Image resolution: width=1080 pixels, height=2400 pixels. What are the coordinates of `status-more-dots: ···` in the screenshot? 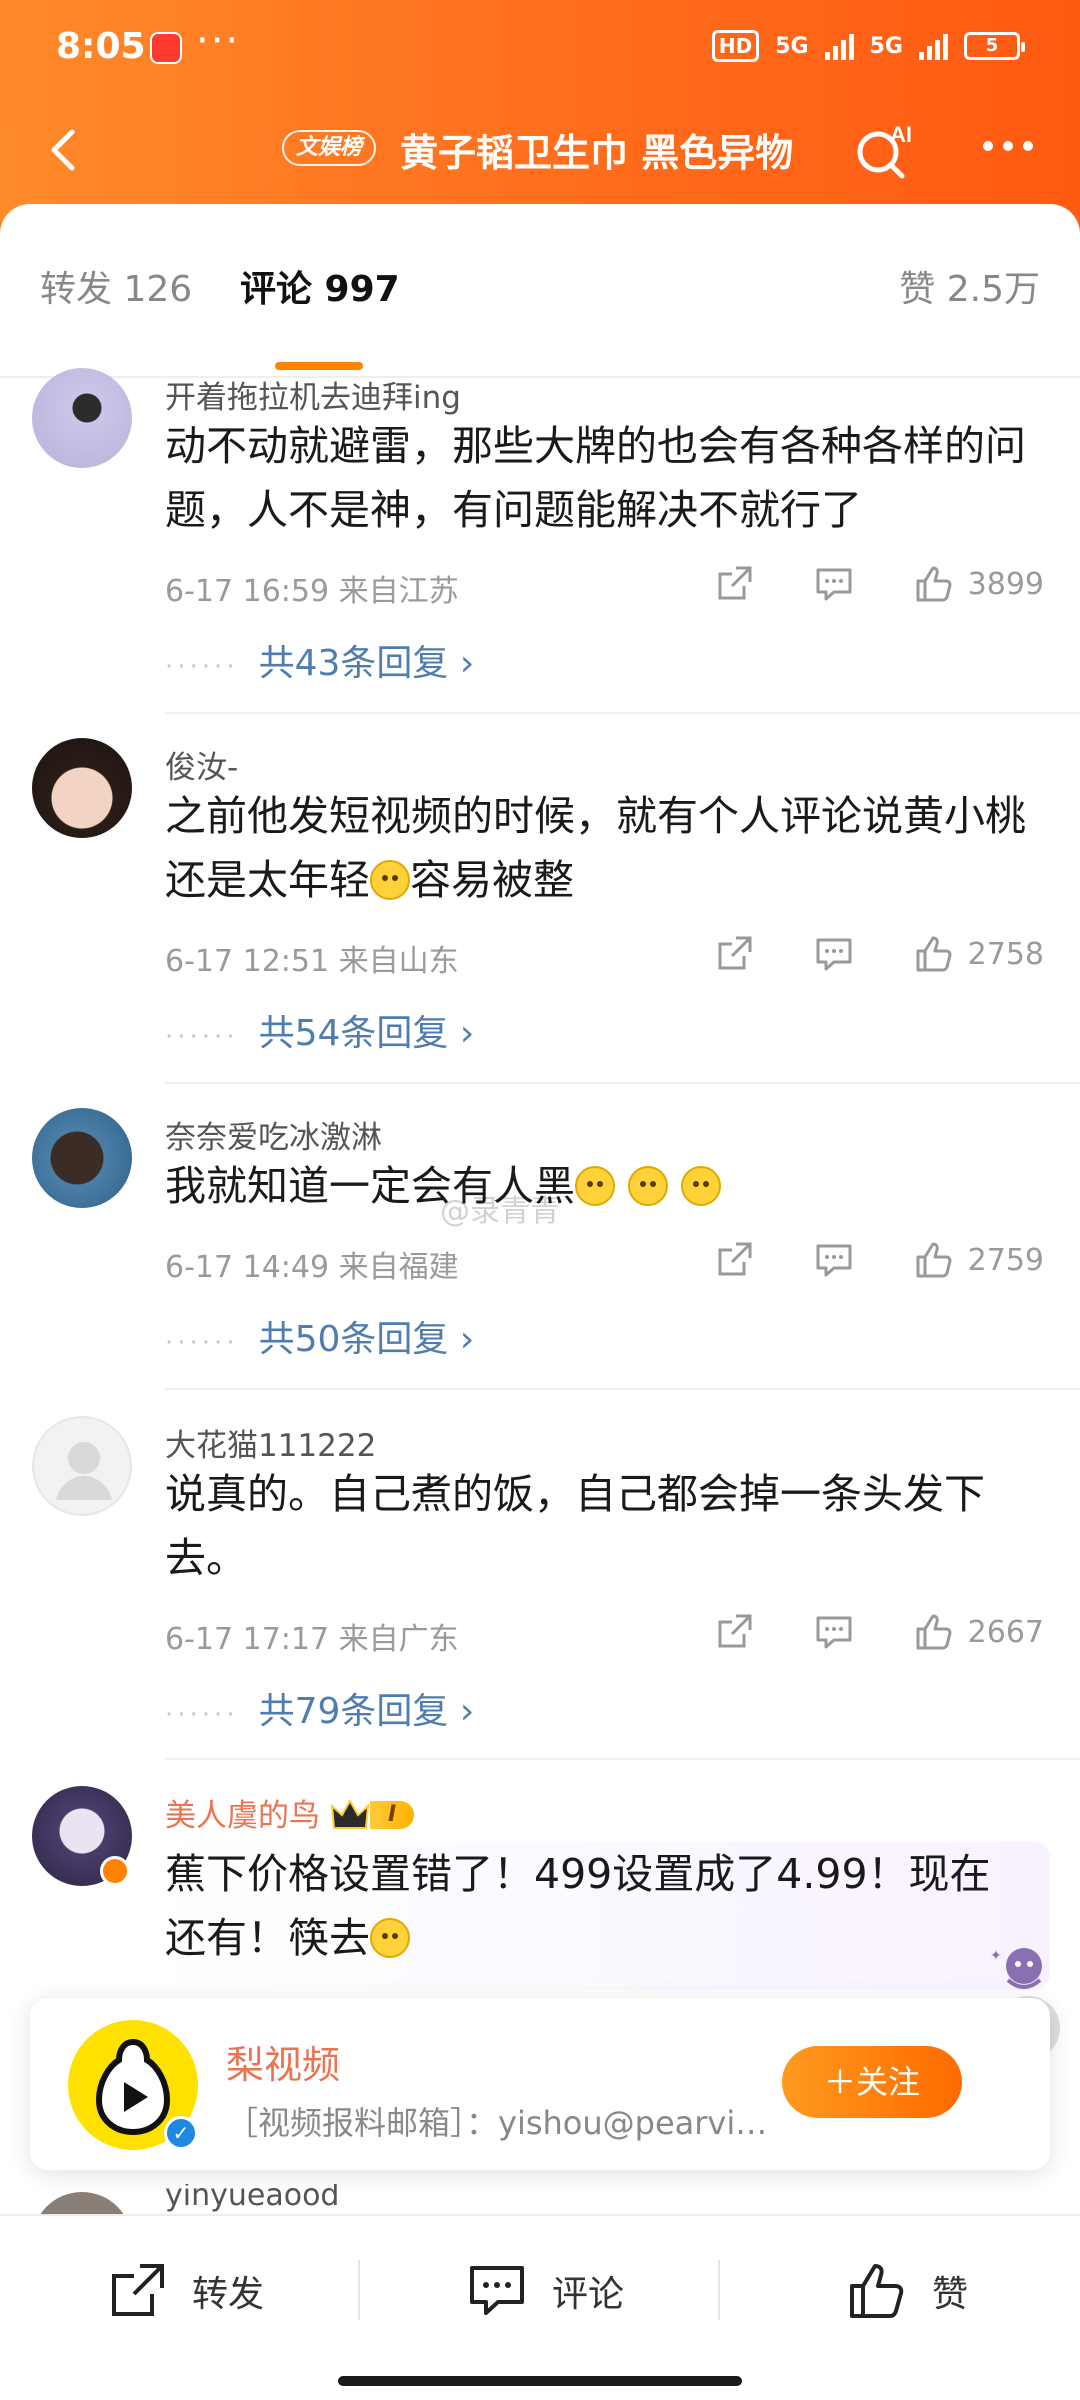 It's located at (218, 41).